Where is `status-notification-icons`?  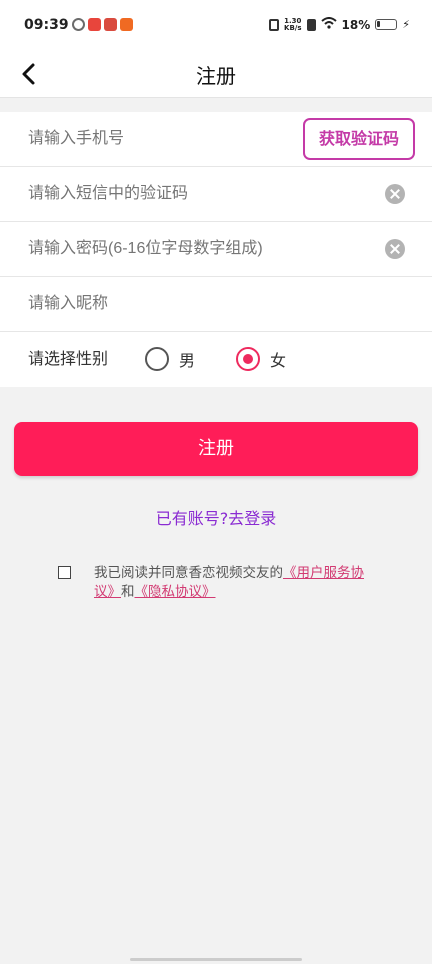 status-notification-icons is located at coordinates (102, 24).